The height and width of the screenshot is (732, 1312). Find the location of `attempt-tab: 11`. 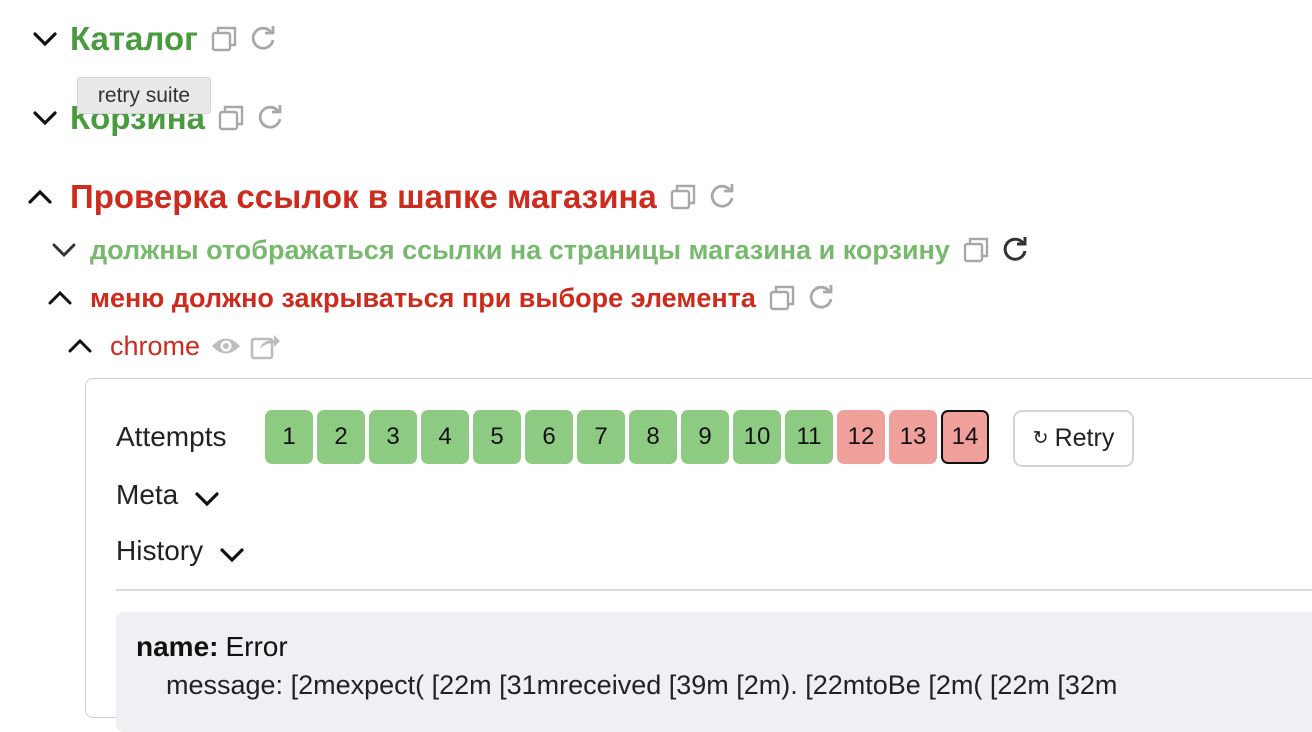

attempt-tab: 11 is located at coordinates (809, 437).